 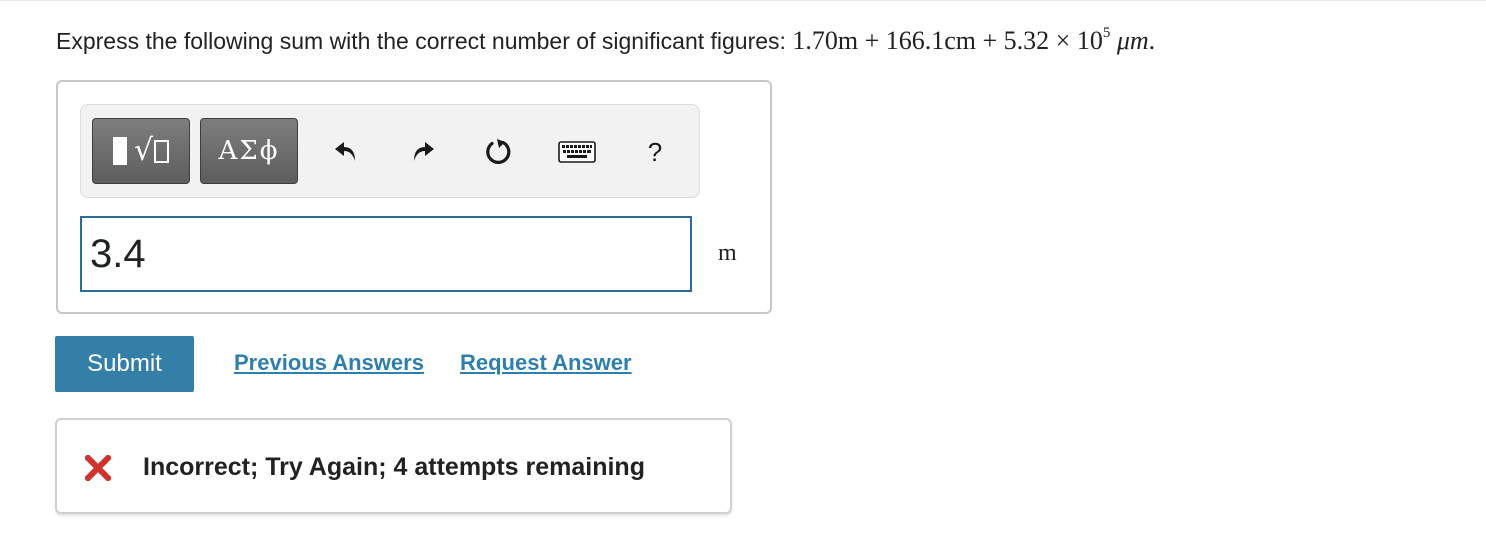 I want to click on sqrt-glyph: √, so click(x=143, y=150).